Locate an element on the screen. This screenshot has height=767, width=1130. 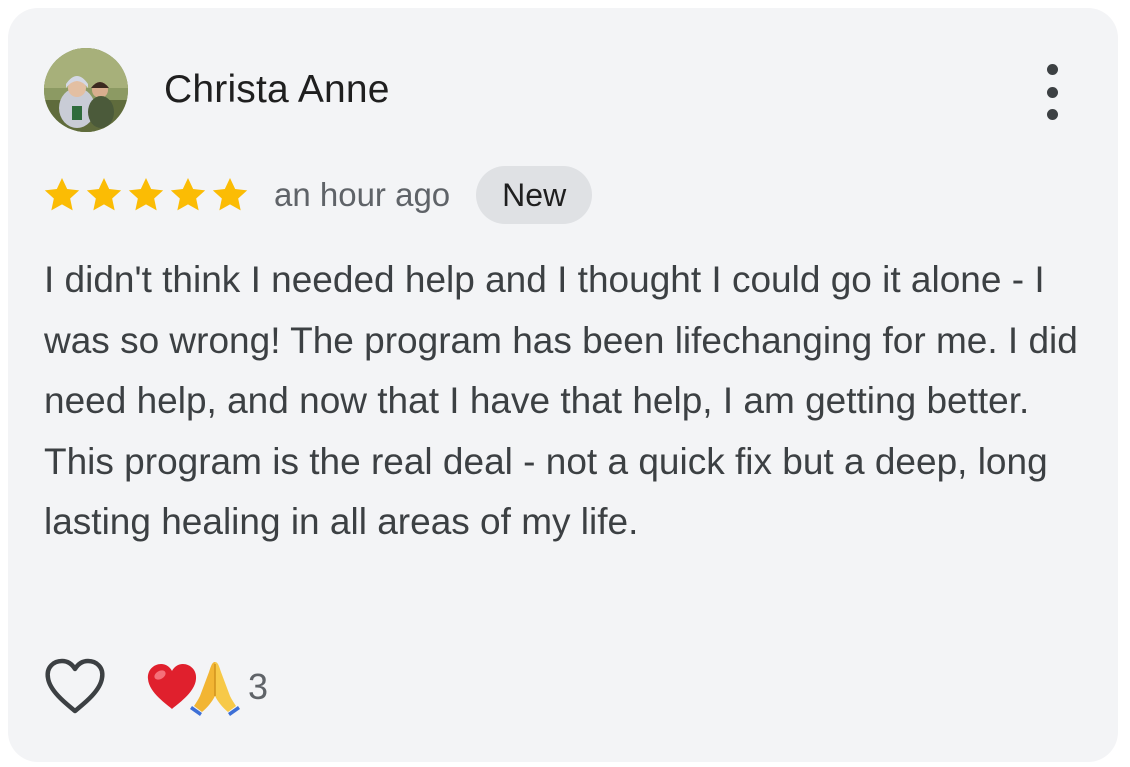
more-options-button is located at coordinates (1052, 92).